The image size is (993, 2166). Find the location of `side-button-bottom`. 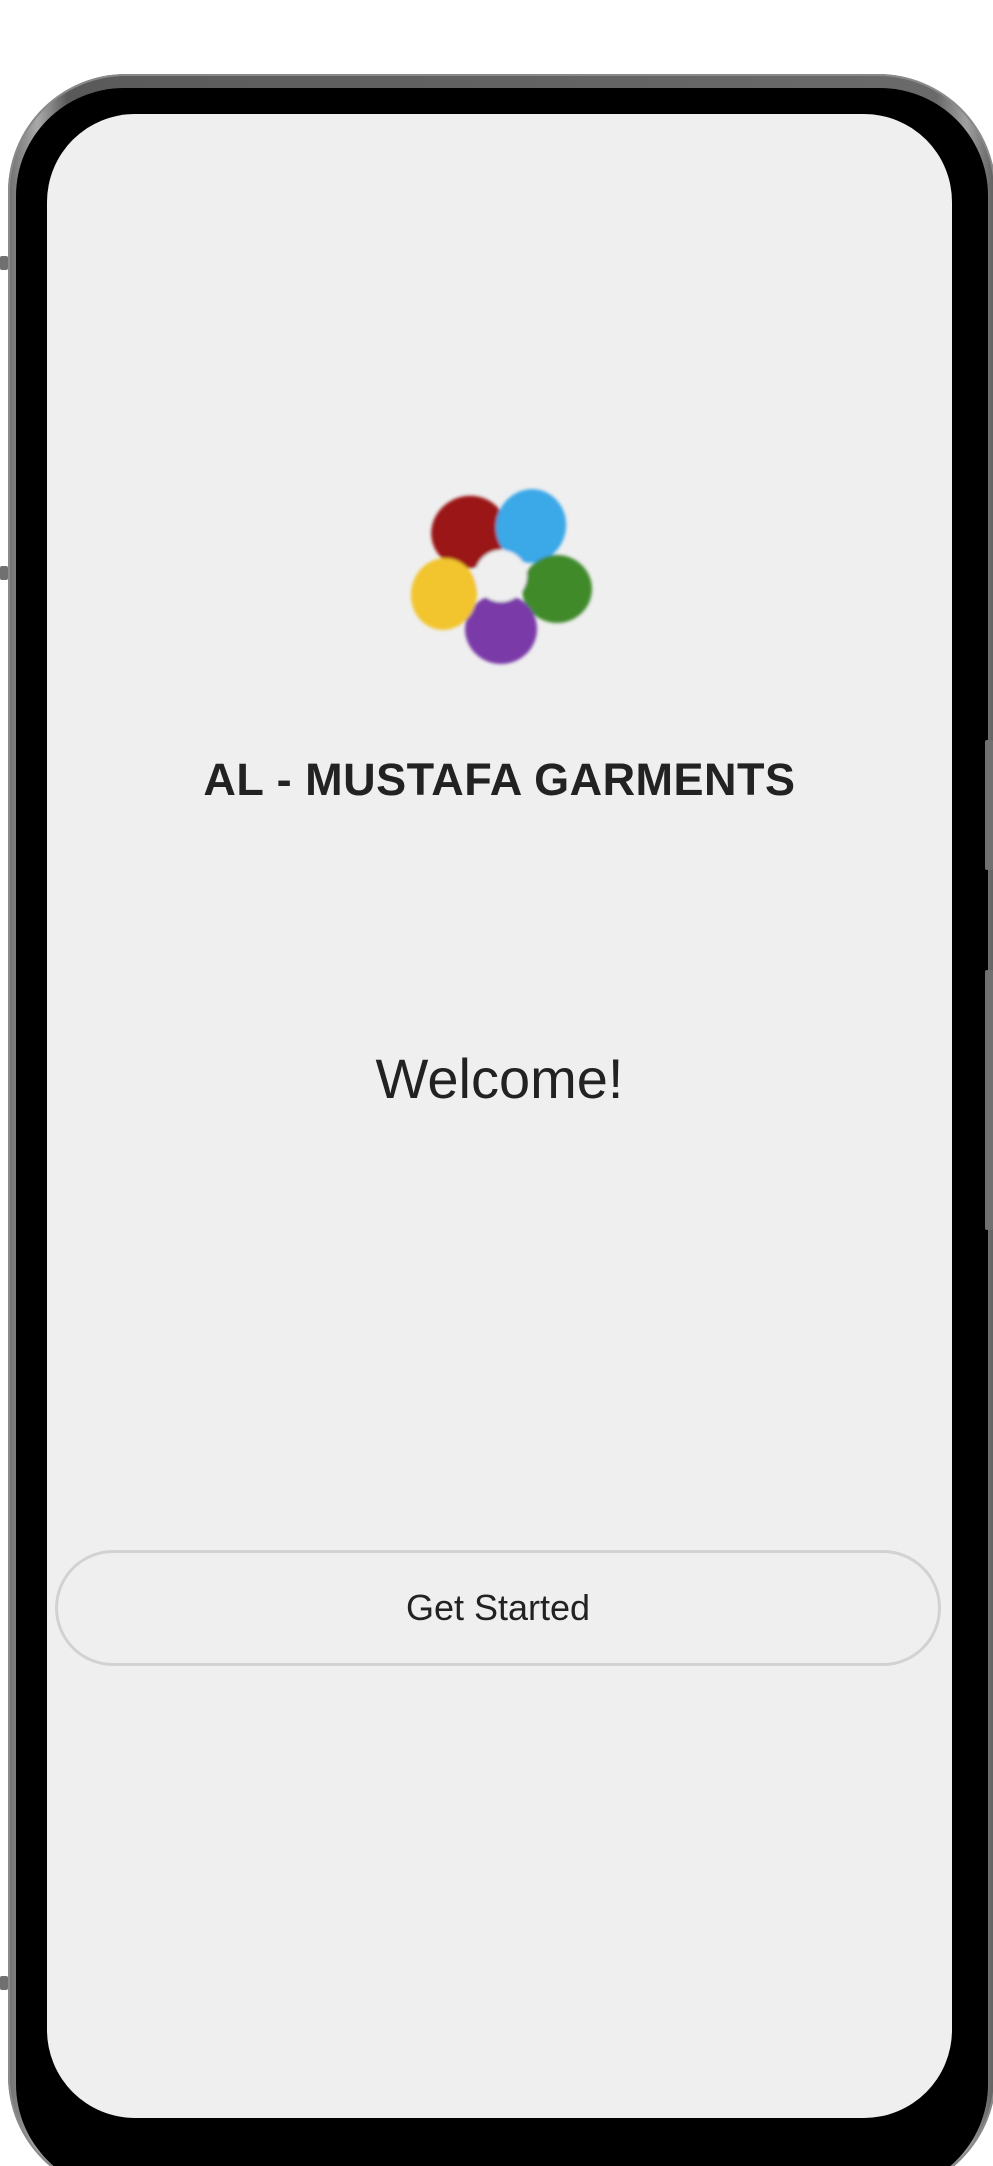

side-button-bottom is located at coordinates (4, 1983).